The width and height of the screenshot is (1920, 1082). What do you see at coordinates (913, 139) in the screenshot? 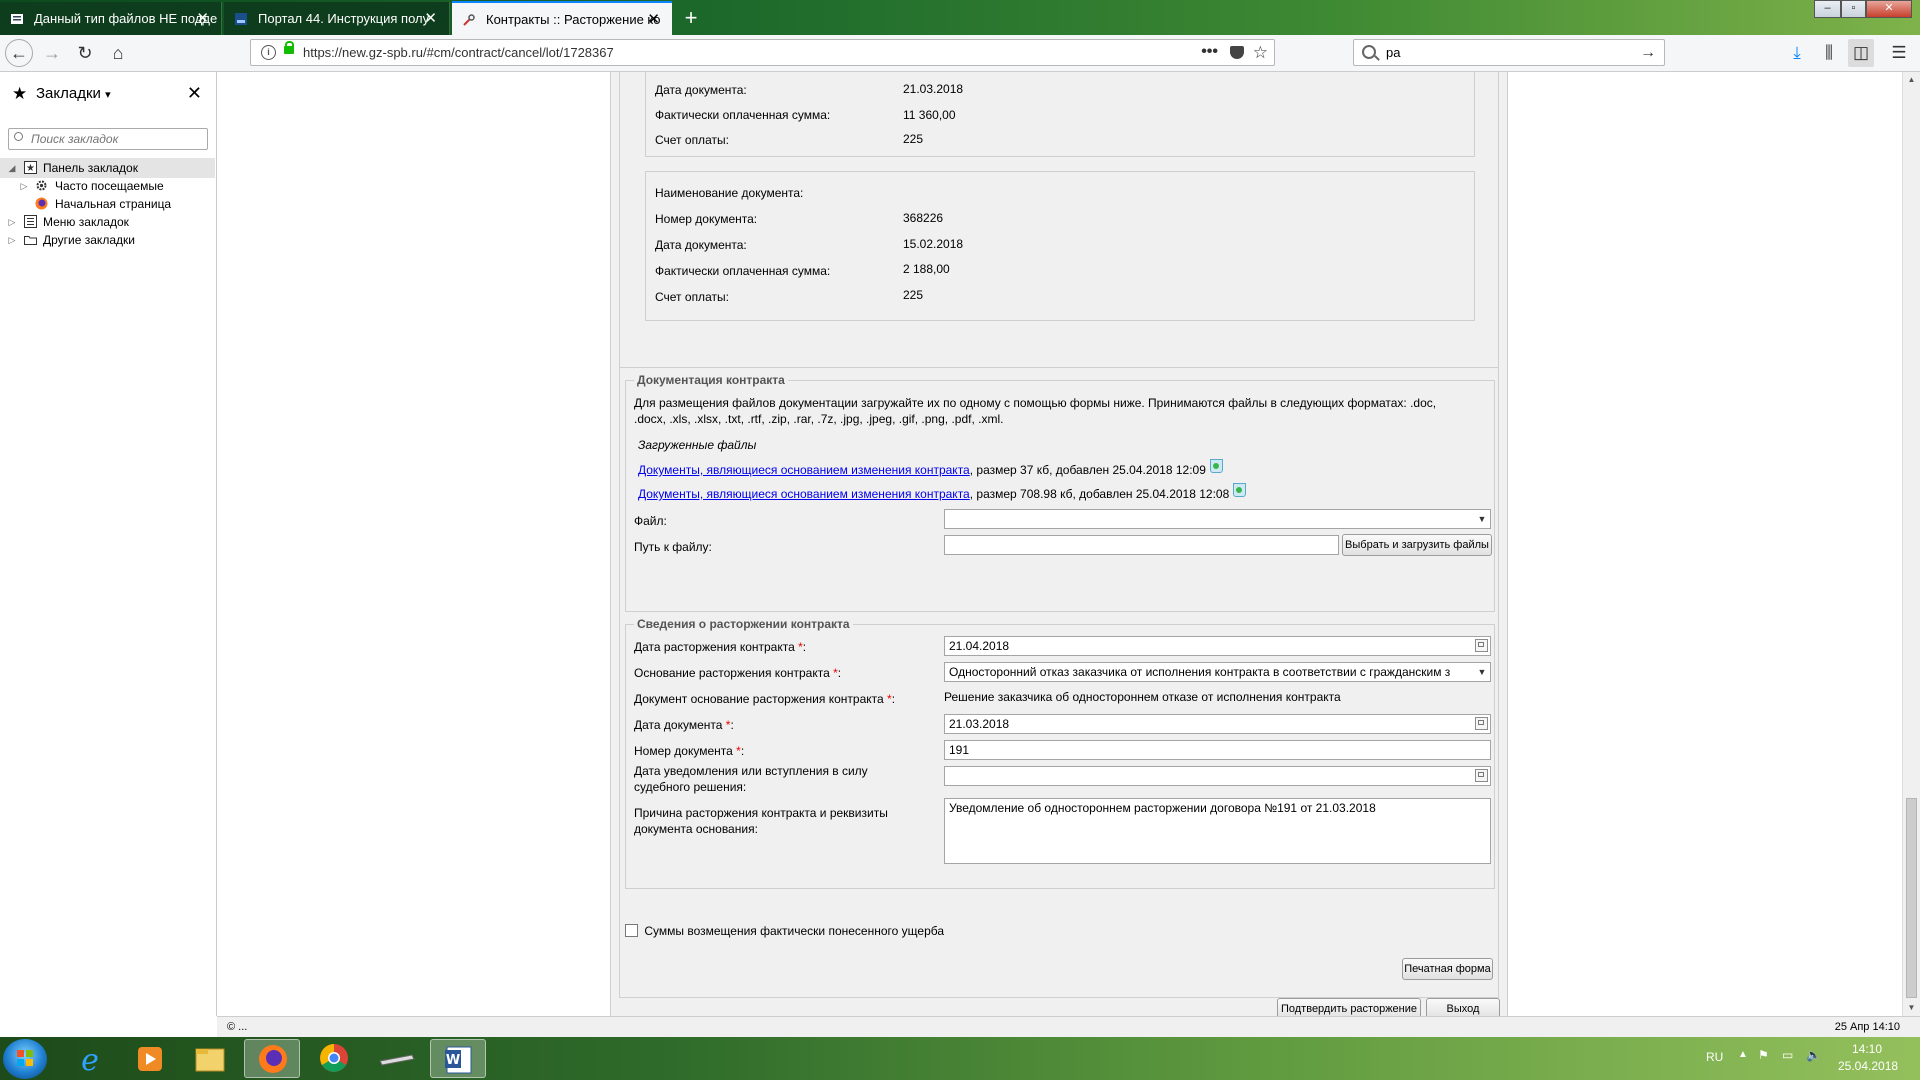
I see `account-value: 225` at bounding box center [913, 139].